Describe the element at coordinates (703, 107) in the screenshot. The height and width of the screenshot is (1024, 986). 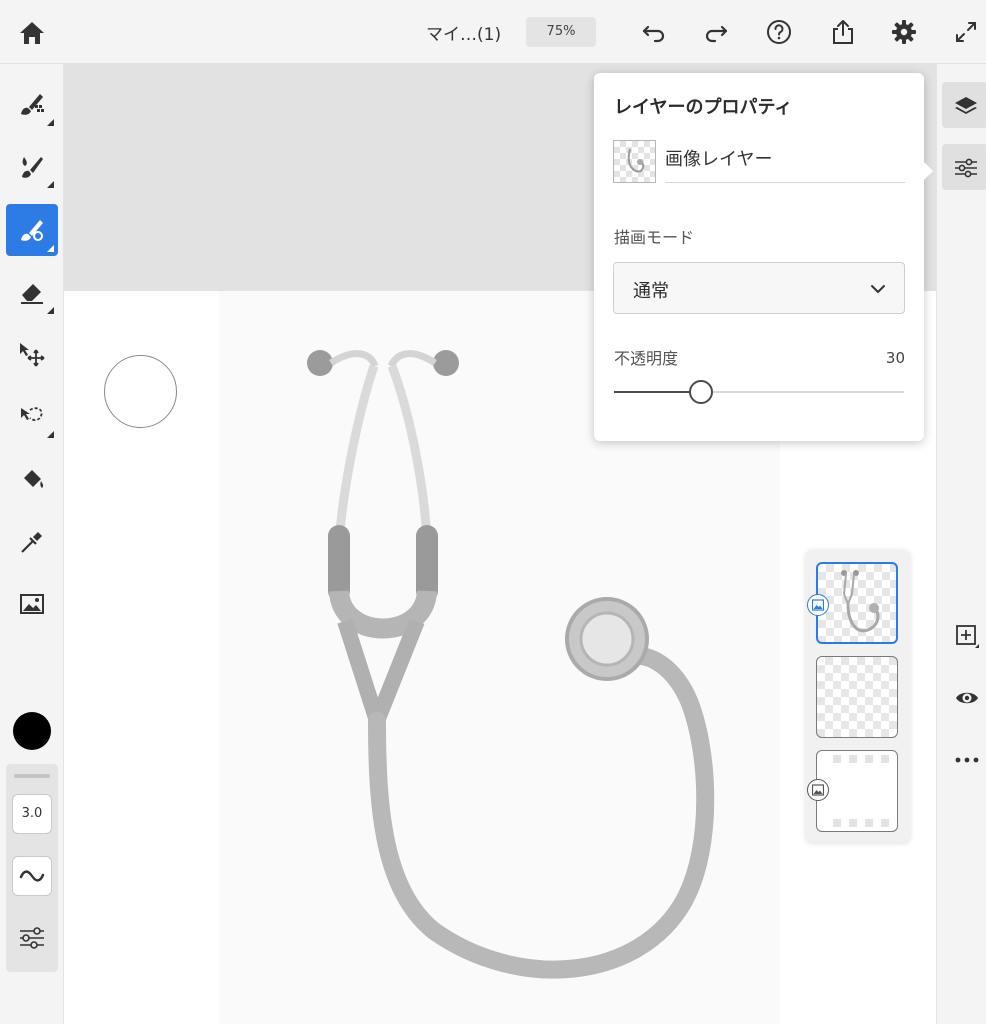
I see `popover-title: レイヤーのプロパティ` at that location.